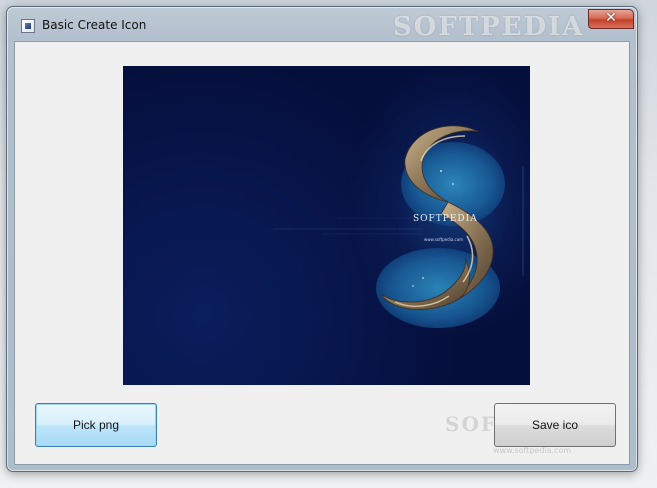 The image size is (657, 488). Describe the element at coordinates (94, 25) in the screenshot. I see `window-title: Basic Create Icon` at that location.